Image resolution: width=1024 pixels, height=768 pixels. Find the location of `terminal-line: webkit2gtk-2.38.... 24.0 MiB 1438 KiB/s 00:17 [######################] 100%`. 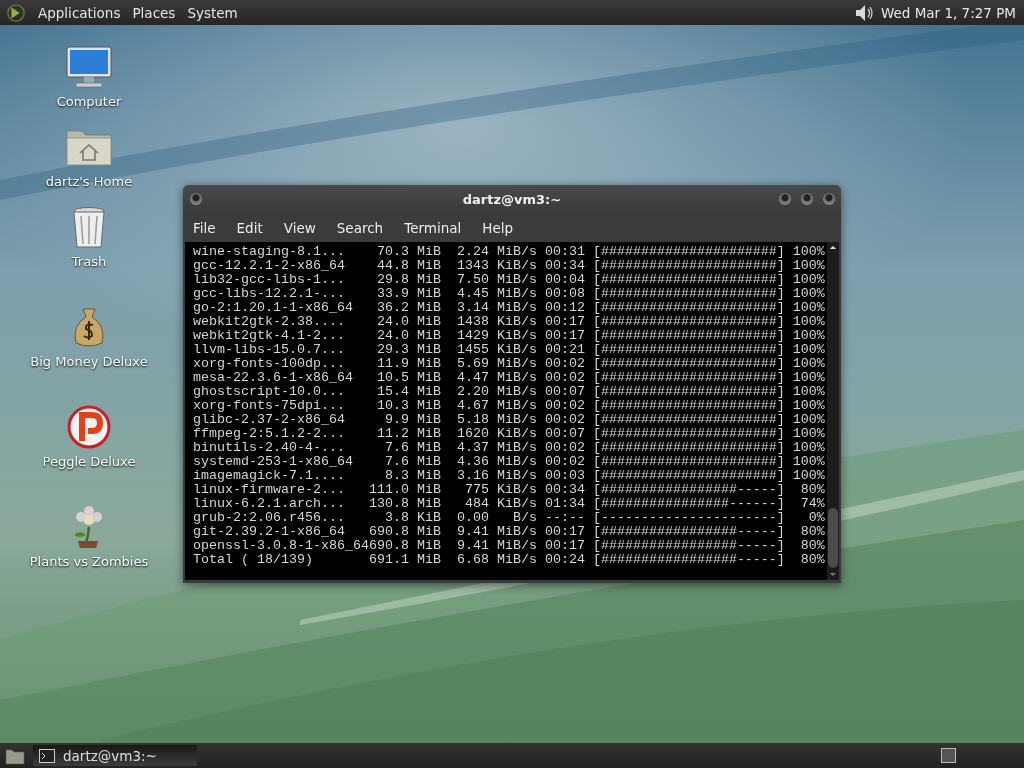

terminal-line: webkit2gtk-2.38.... 24.0 MiB 1438 KiB/s 00:17 [######################] 100% is located at coordinates (509, 322).